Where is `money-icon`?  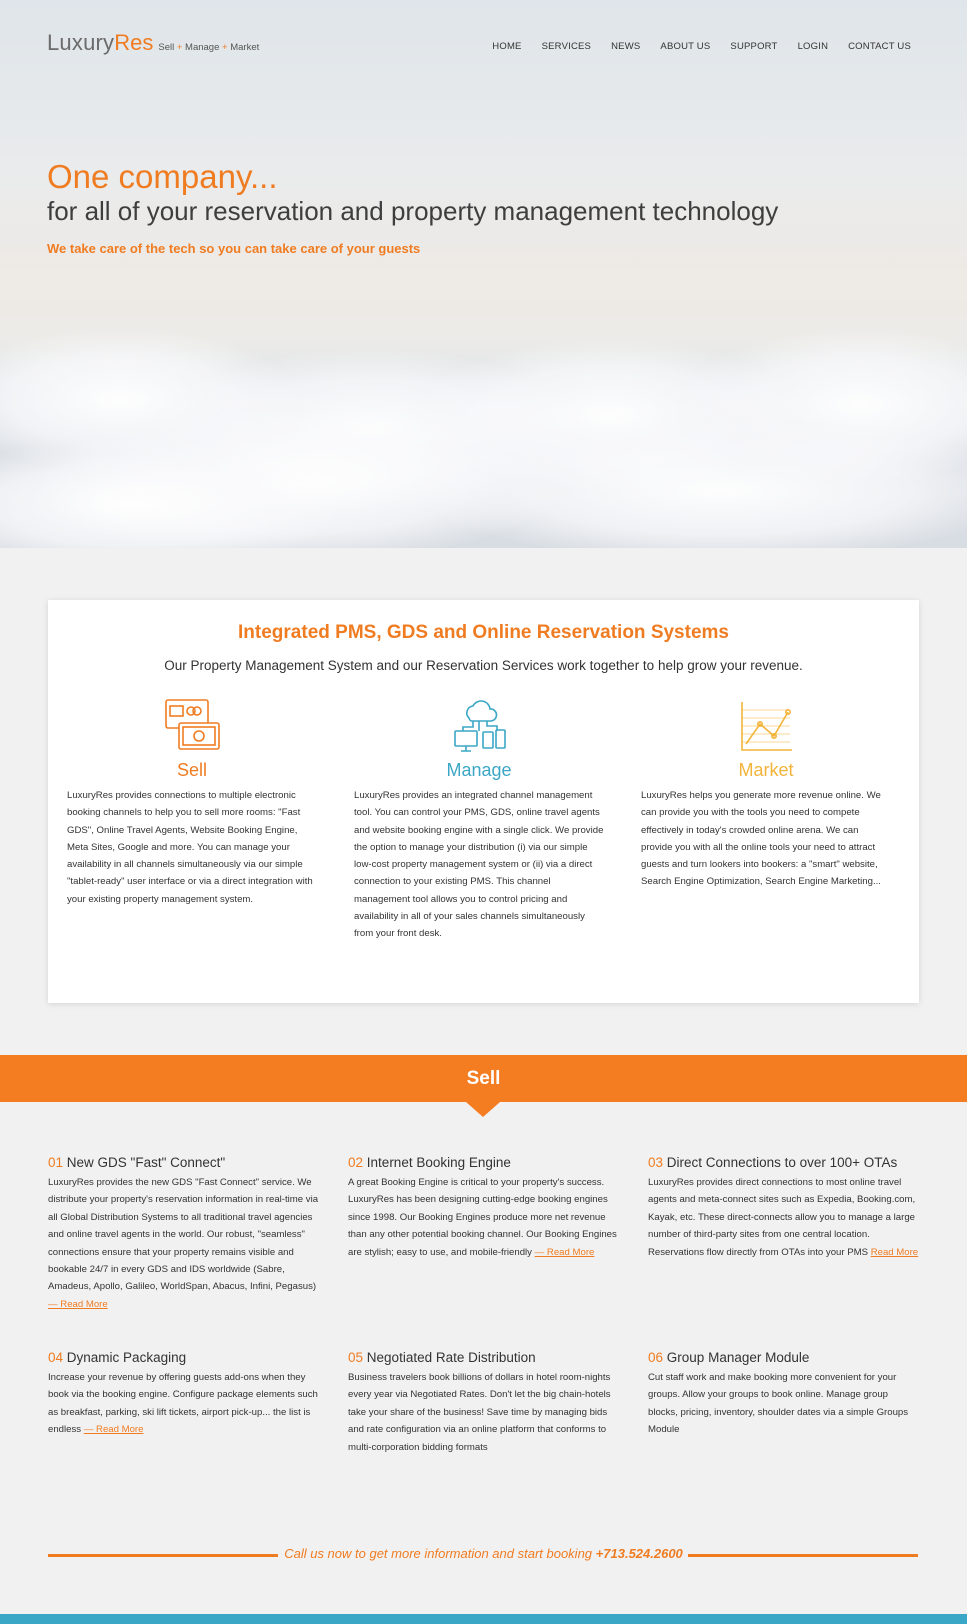 money-icon is located at coordinates (192, 724).